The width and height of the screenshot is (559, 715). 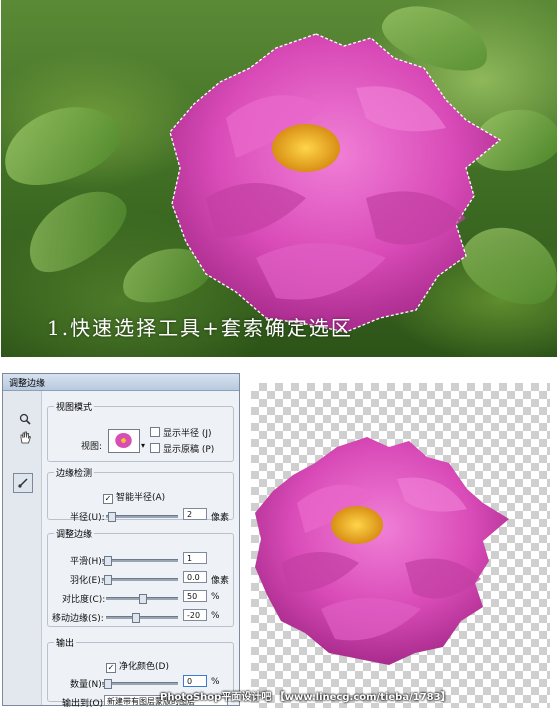 I want to click on amount-slider, so click(x=140, y=684).